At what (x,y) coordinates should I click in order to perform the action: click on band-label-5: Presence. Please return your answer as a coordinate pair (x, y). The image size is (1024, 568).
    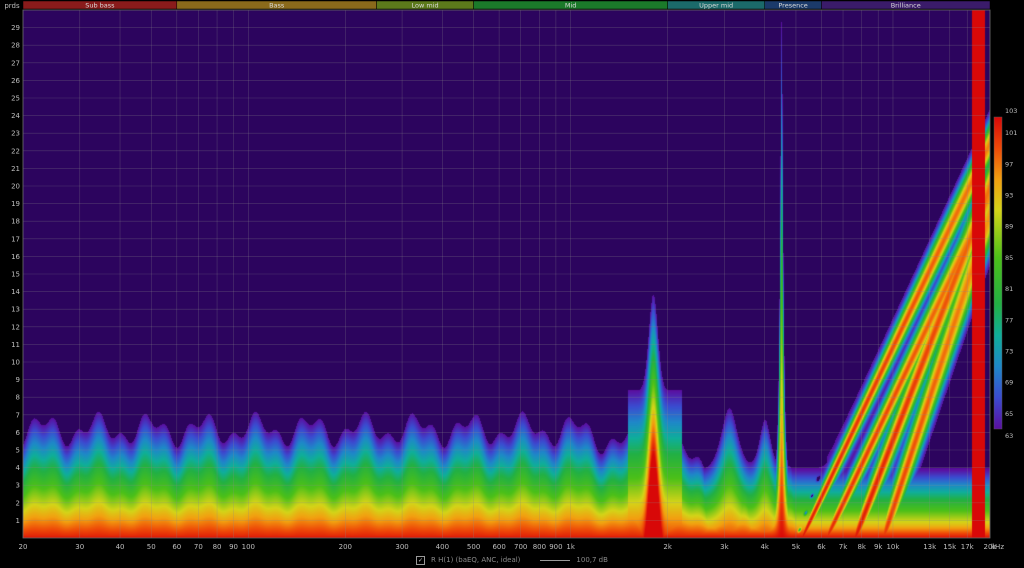
    Looking at the image, I should click on (792, 6).